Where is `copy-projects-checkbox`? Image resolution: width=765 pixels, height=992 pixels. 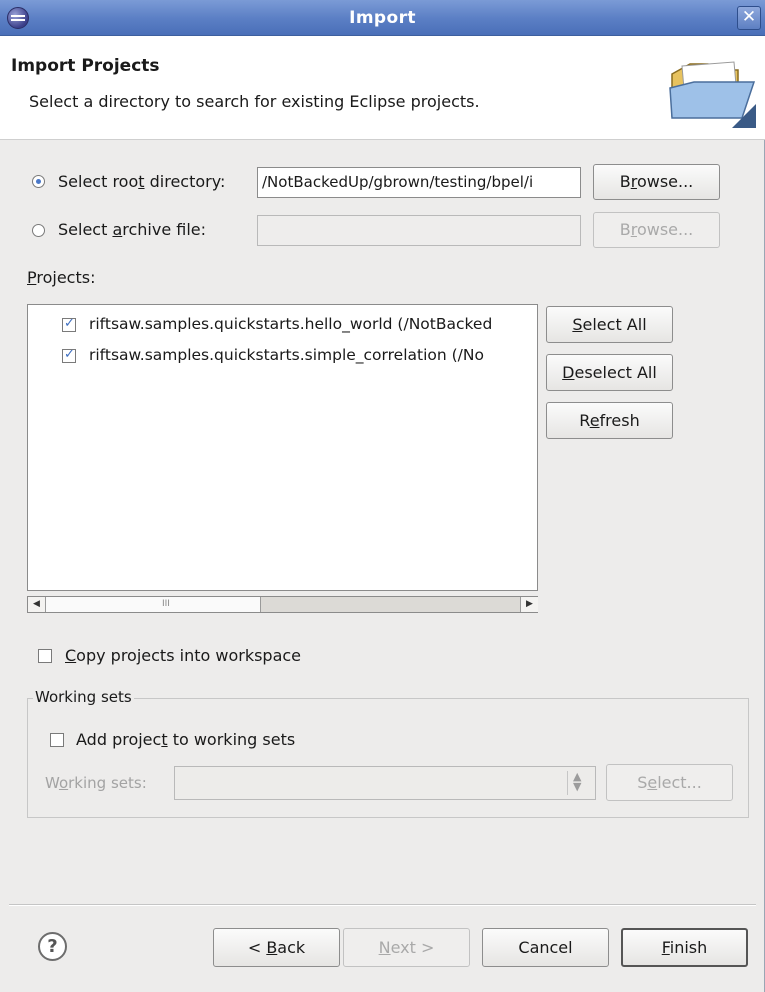
copy-projects-checkbox is located at coordinates (45, 656).